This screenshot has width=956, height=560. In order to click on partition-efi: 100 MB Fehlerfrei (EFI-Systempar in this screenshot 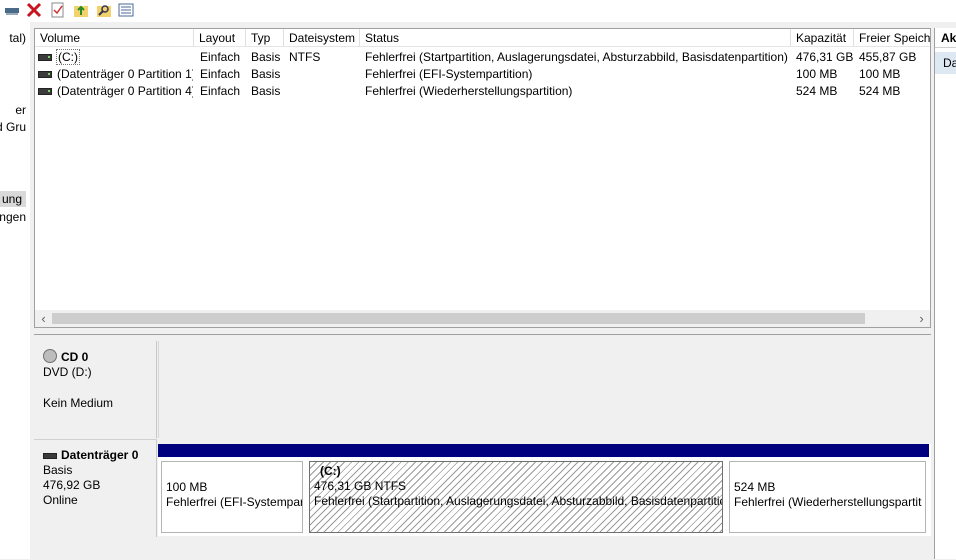, I will do `click(232, 490)`.